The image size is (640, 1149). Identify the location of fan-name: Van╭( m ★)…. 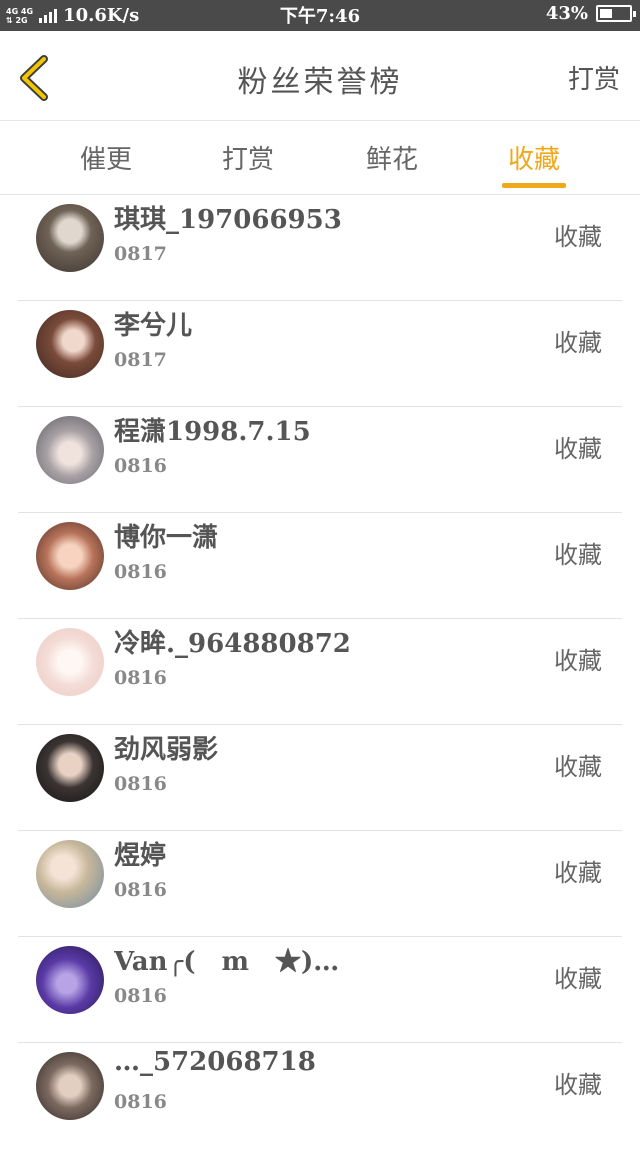
(227, 962).